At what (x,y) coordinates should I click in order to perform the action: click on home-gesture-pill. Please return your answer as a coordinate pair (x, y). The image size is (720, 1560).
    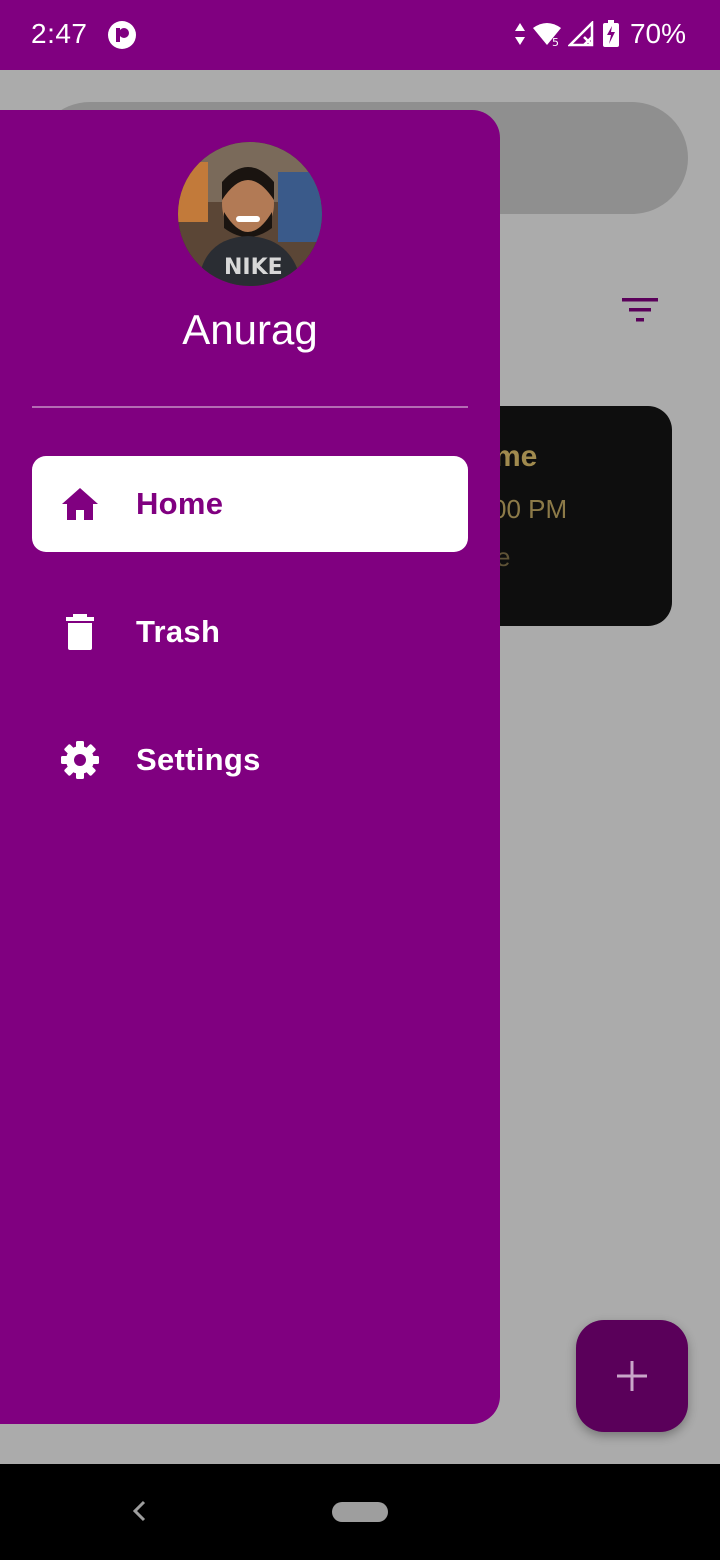
    Looking at the image, I should click on (360, 1512).